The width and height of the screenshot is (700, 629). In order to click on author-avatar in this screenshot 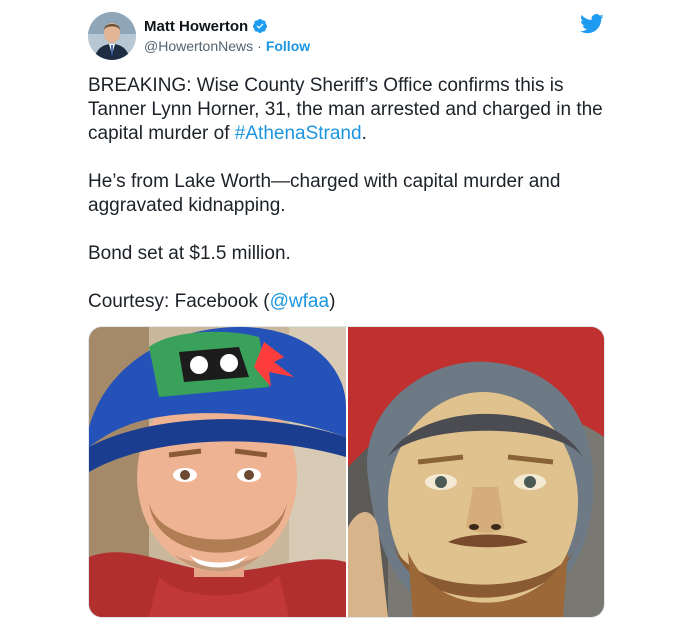, I will do `click(112, 36)`.